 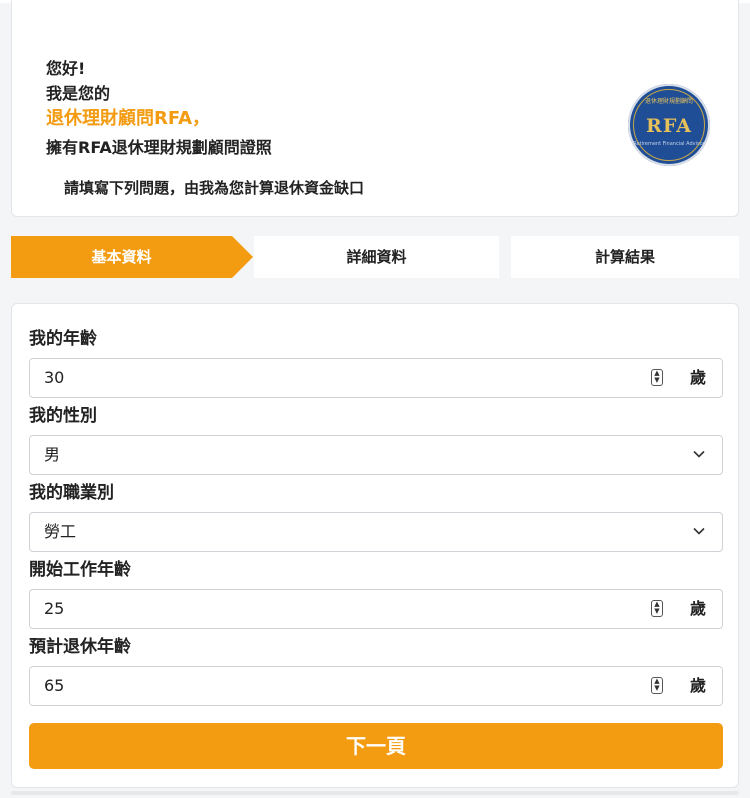 I want to click on gender-select: 男, so click(x=376, y=455).